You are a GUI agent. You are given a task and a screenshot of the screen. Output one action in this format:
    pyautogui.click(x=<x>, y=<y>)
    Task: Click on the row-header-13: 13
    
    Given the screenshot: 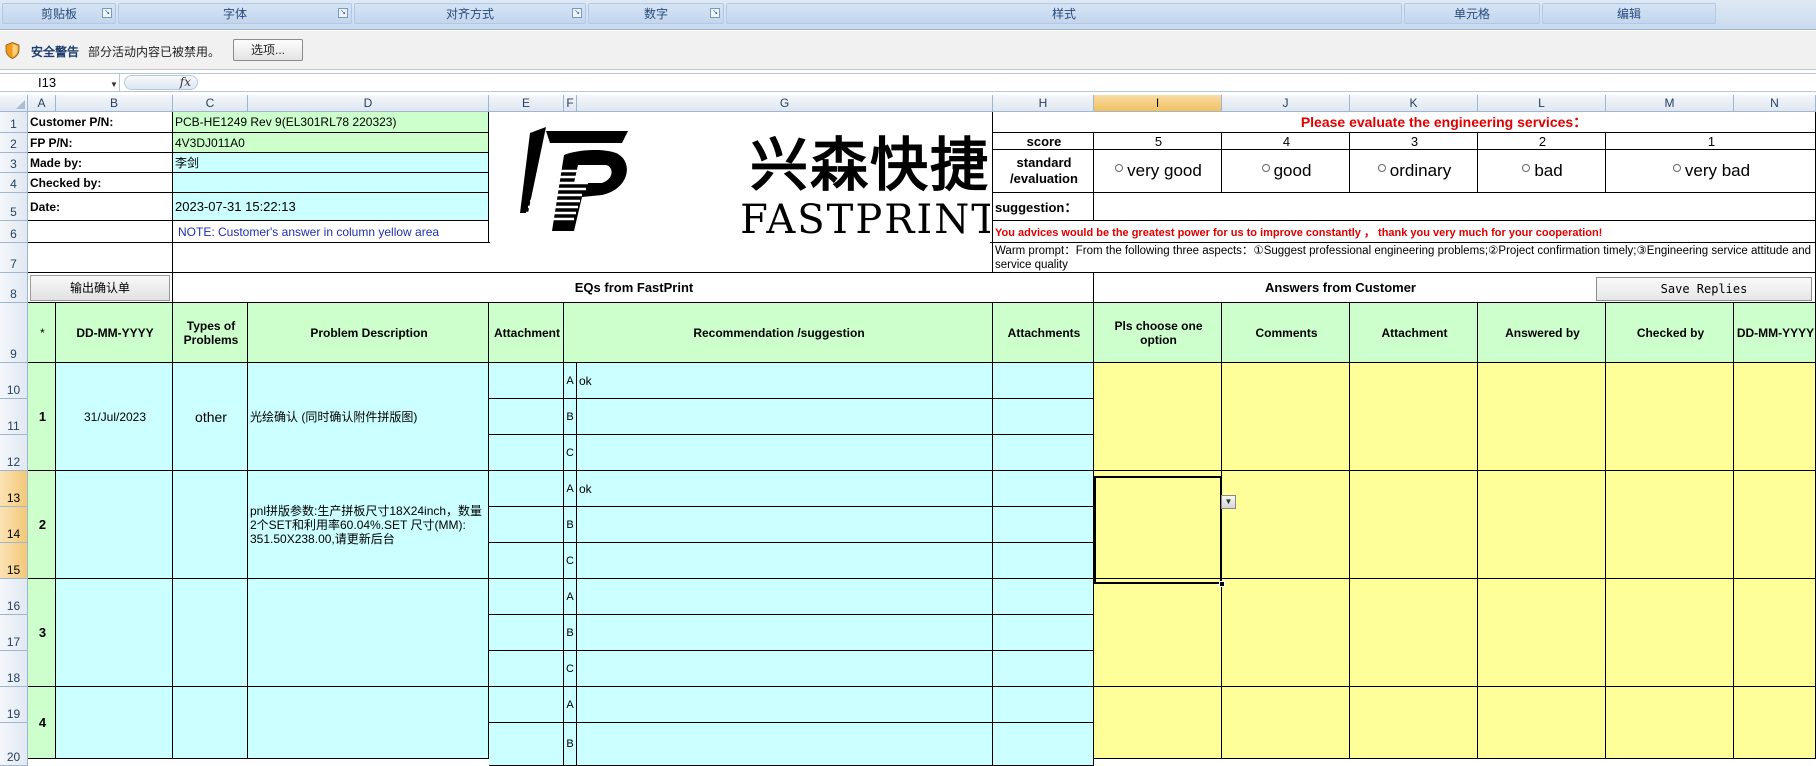 What is the action you would take?
    pyautogui.click(x=14, y=489)
    